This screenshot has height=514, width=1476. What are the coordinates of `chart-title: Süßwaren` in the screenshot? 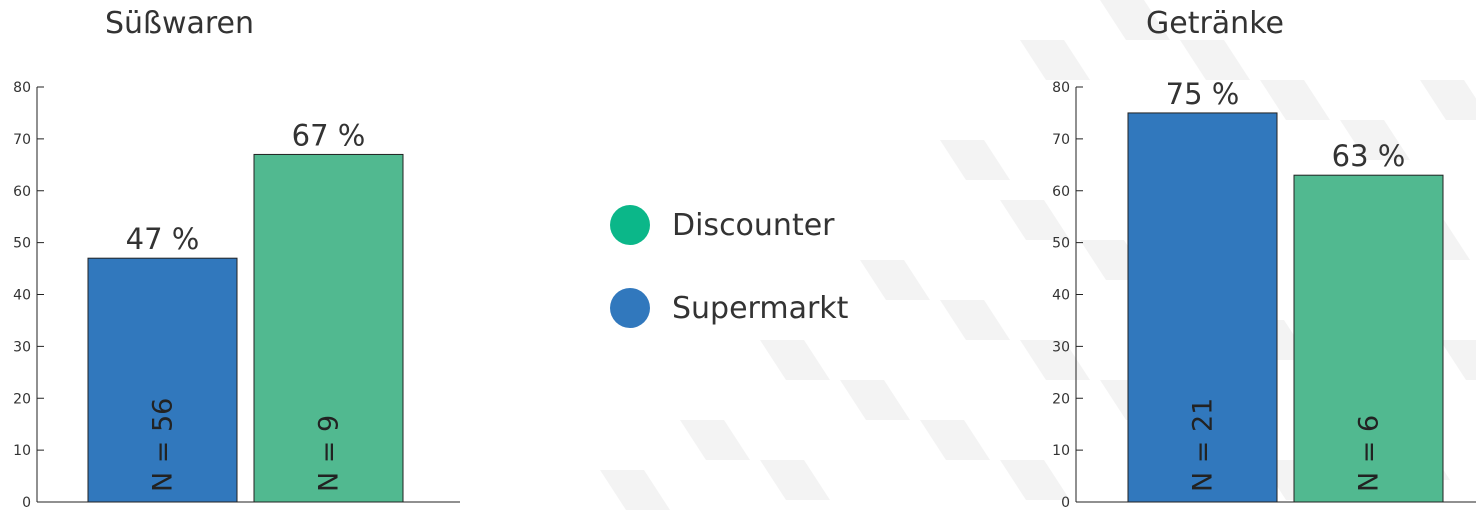 It's located at (180, 23).